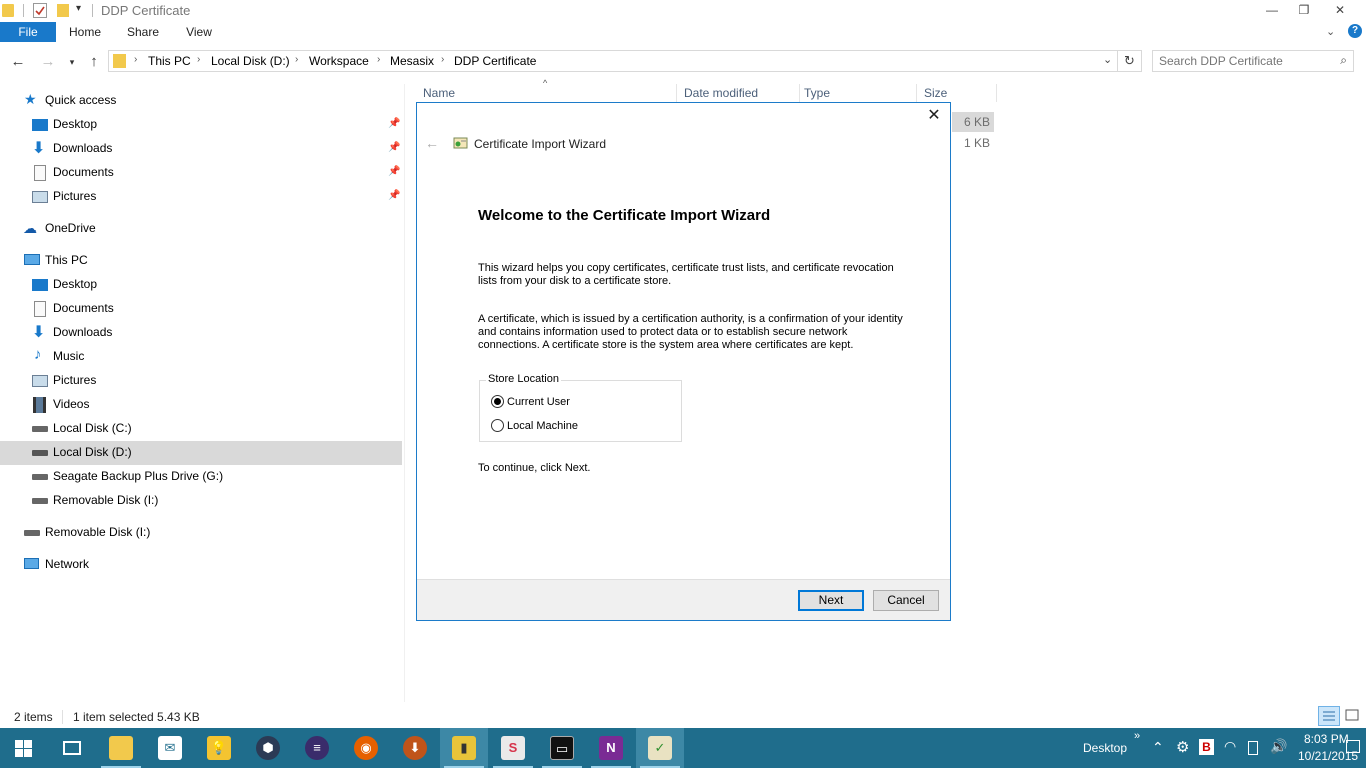 The height and width of the screenshot is (768, 1366). What do you see at coordinates (934, 116) in the screenshot?
I see `dialog-close-button: ✕` at bounding box center [934, 116].